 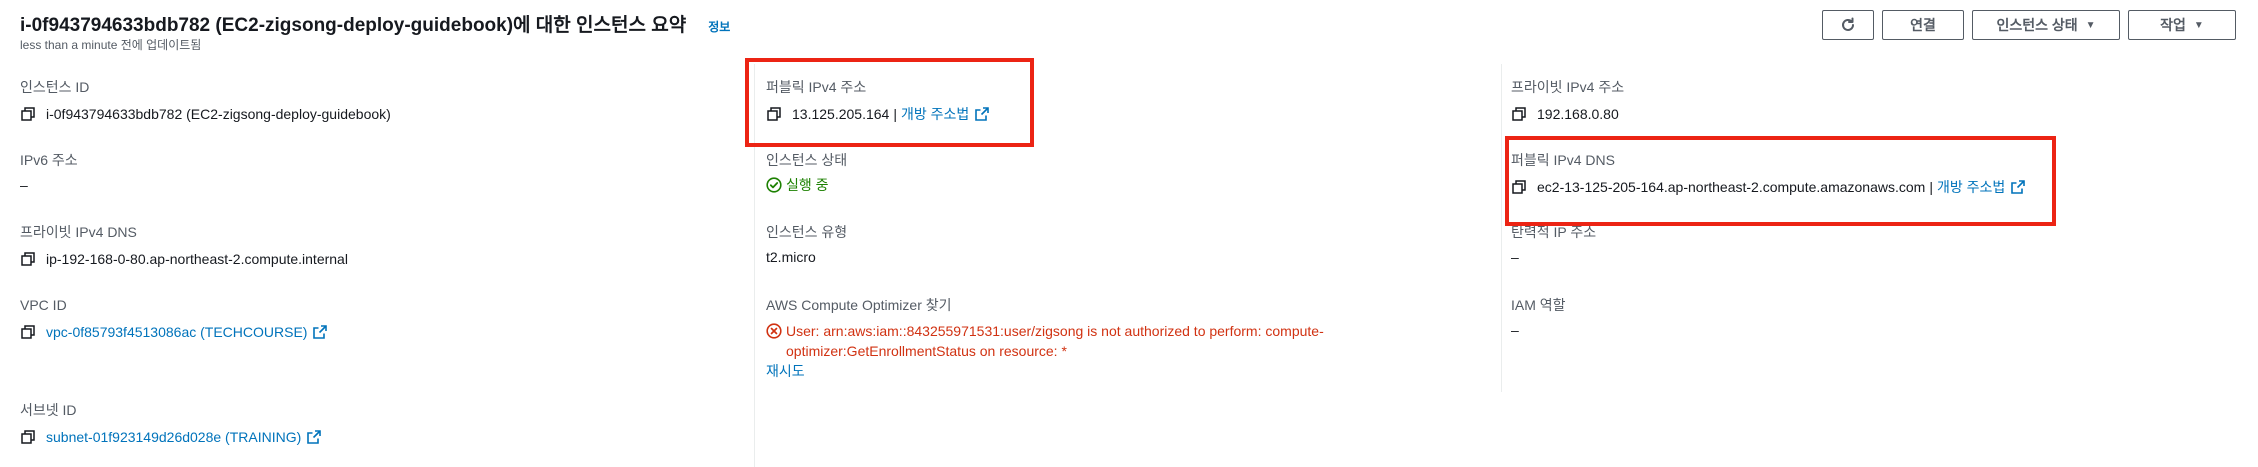 I want to click on private-ipv4-value: 192.168.0.80, so click(x=1578, y=114).